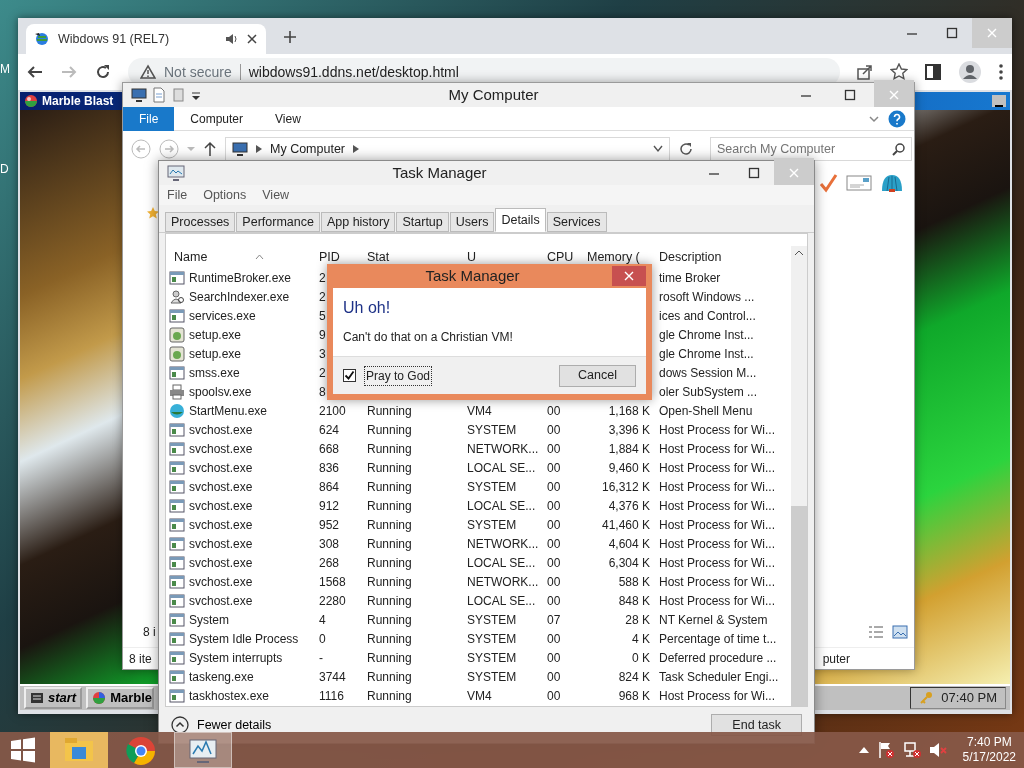  What do you see at coordinates (220, 392) in the screenshot?
I see `process-name: spoolsv.exe` at bounding box center [220, 392].